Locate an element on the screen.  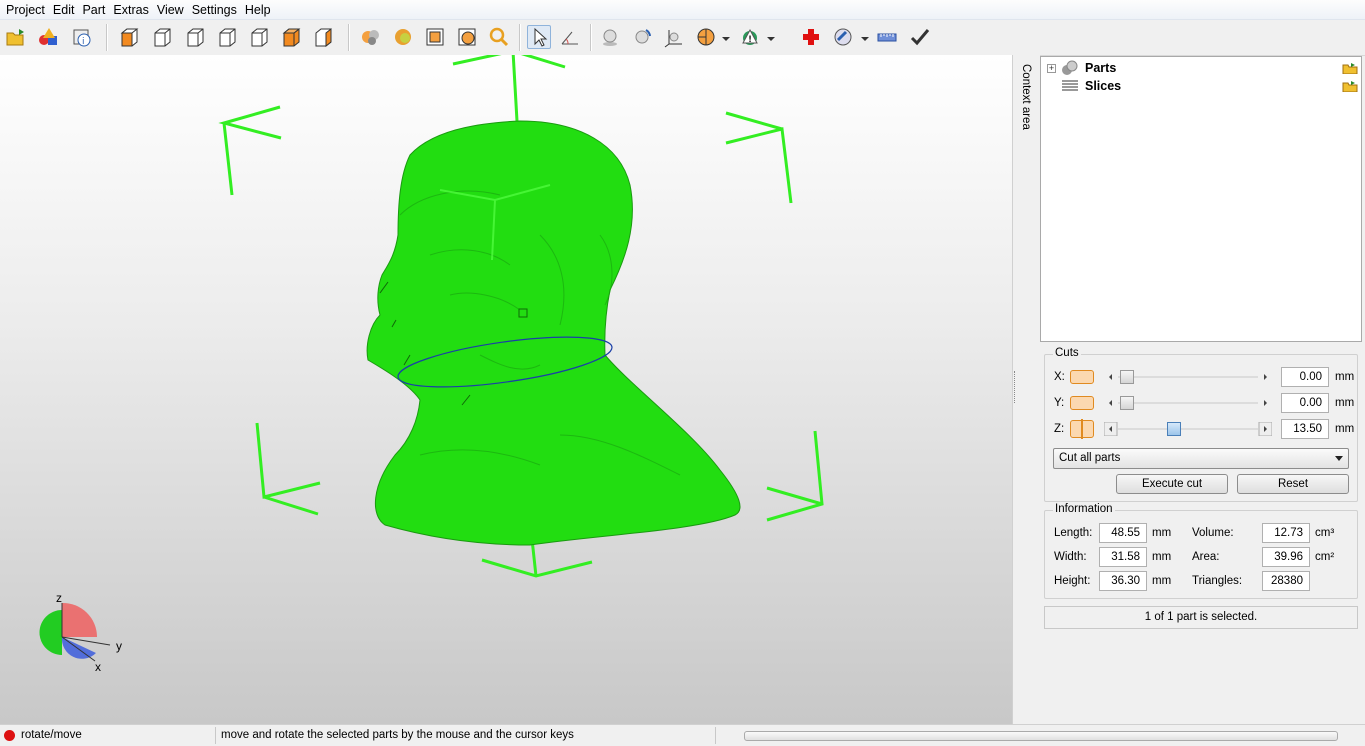
axis-y-label: y is located at coordinates (119, 646).